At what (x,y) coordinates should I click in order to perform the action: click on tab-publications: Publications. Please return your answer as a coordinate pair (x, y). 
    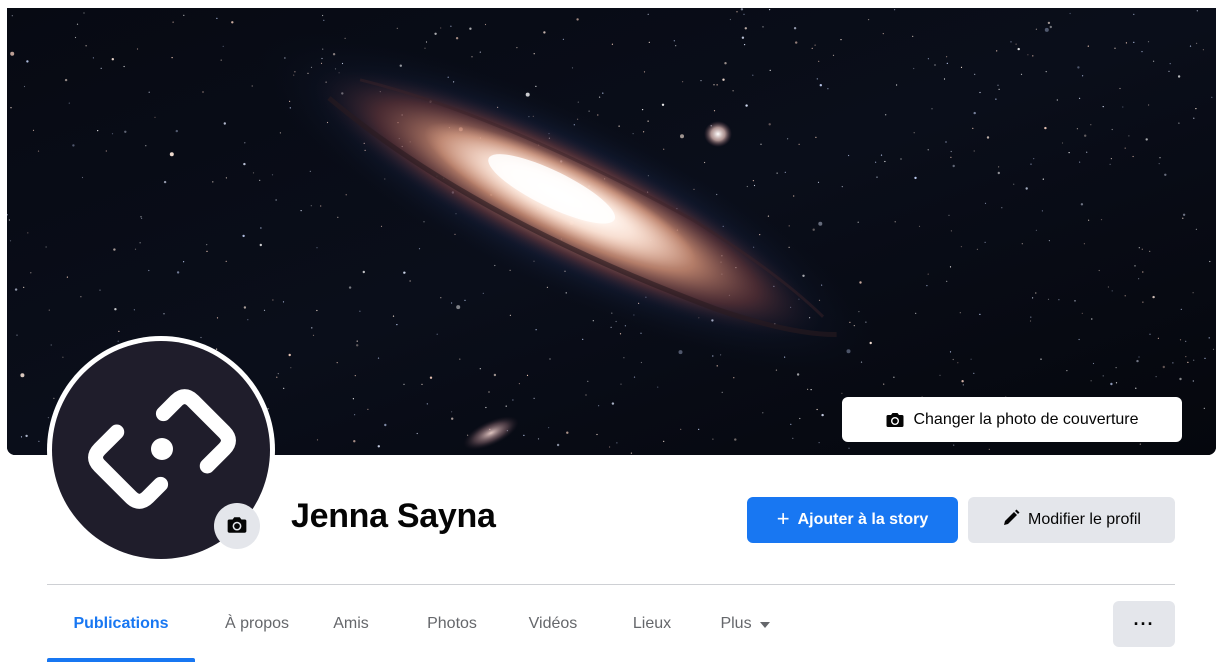
    Looking at the image, I should click on (121, 624).